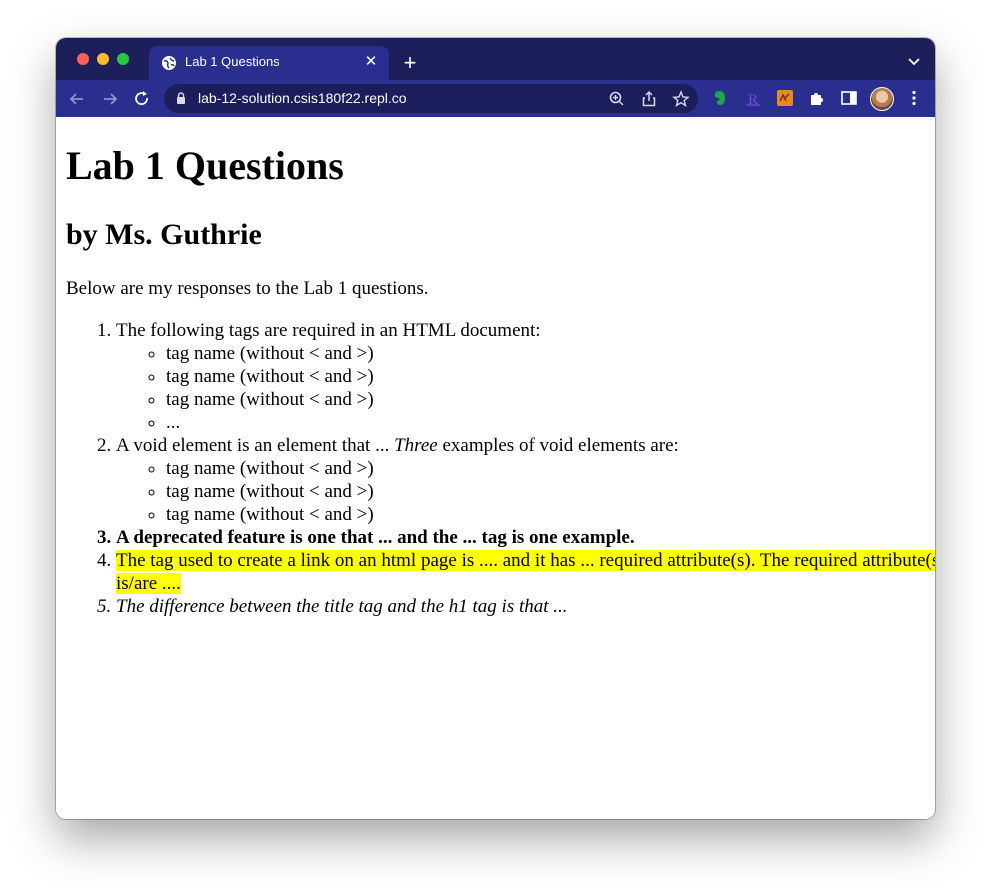  What do you see at coordinates (558, 445) in the screenshot?
I see `question-2-text-after: examples of void elements are:` at bounding box center [558, 445].